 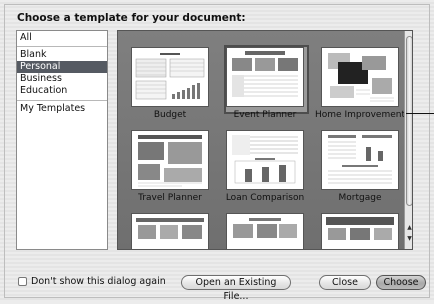 I want to click on template-label: Event Planner, so click(x=265, y=115).